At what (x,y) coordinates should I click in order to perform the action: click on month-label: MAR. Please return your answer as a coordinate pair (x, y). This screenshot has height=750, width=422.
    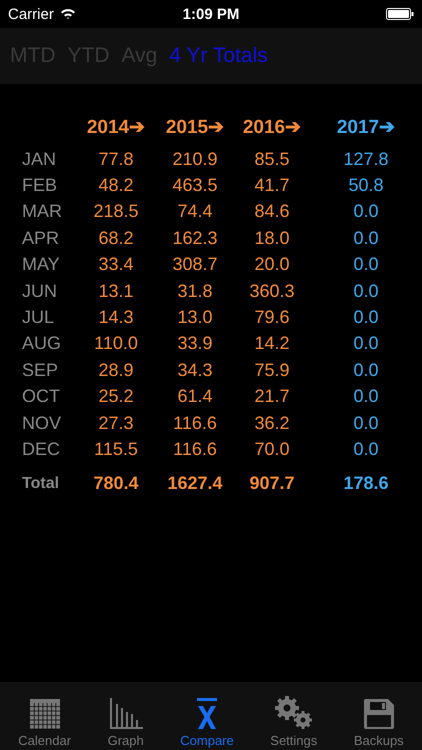
    Looking at the image, I should click on (42, 211).